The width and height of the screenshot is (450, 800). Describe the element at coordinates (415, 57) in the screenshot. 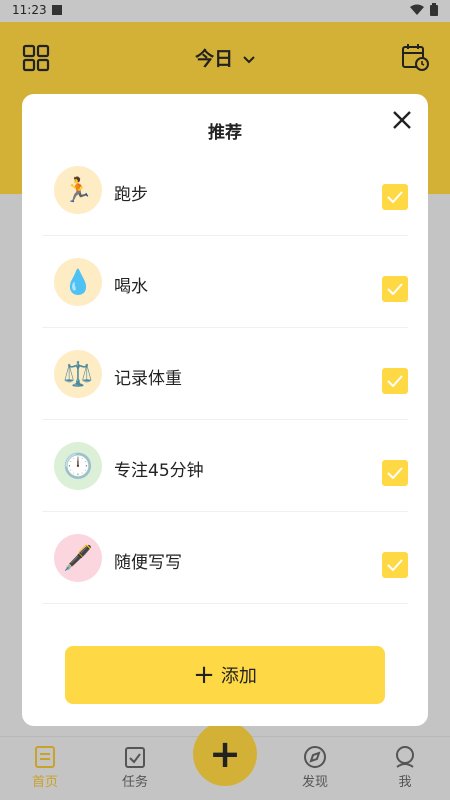

I see `calendar-clock-icon` at that location.